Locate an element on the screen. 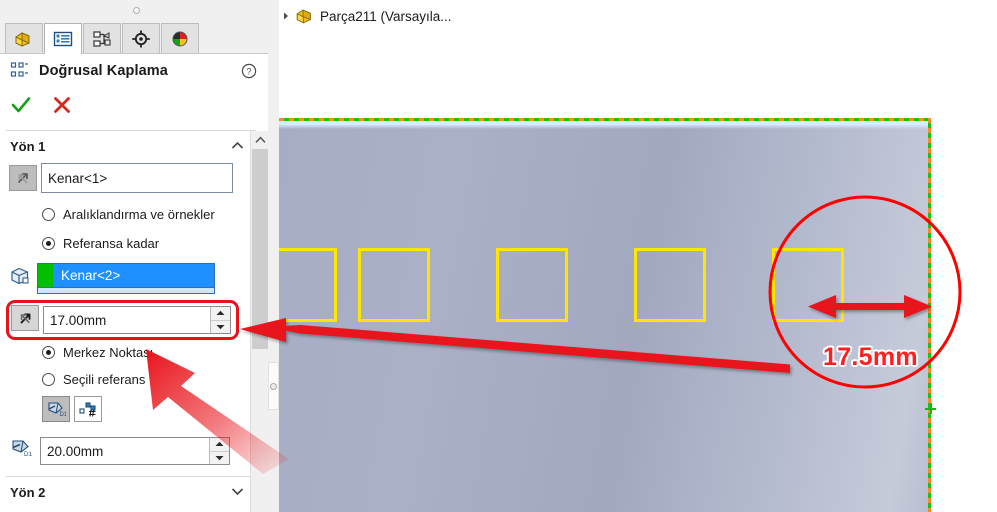 This screenshot has width=997, height=512. panel-scroll-up-button is located at coordinates (260, 139).